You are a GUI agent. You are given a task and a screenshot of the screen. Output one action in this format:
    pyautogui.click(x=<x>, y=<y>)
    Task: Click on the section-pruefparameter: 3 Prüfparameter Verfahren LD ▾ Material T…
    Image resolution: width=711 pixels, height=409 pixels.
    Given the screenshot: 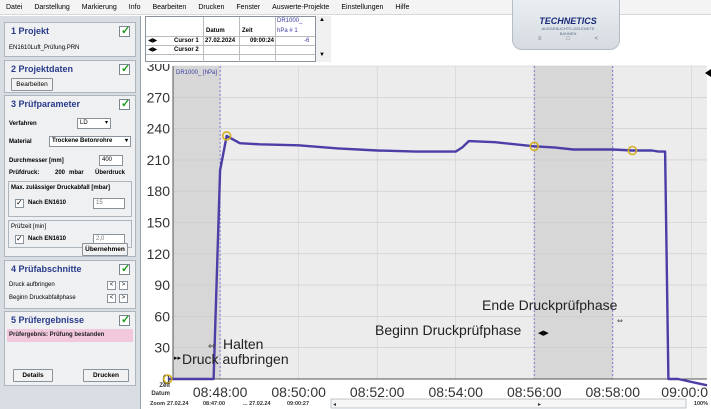 What is the action you would take?
    pyautogui.click(x=70, y=176)
    